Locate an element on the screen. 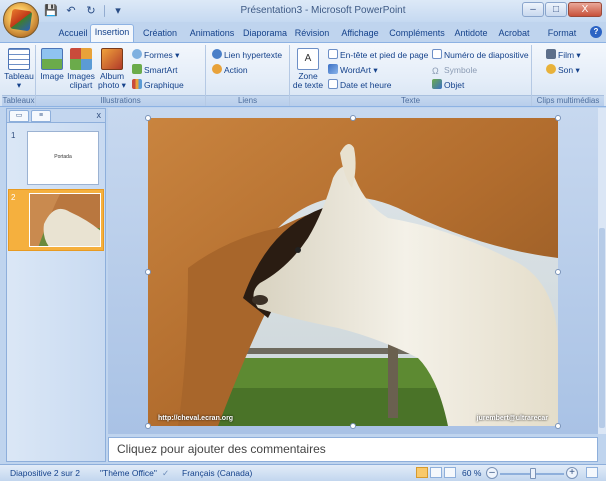  zoom-slider-thumb is located at coordinates (533, 473).